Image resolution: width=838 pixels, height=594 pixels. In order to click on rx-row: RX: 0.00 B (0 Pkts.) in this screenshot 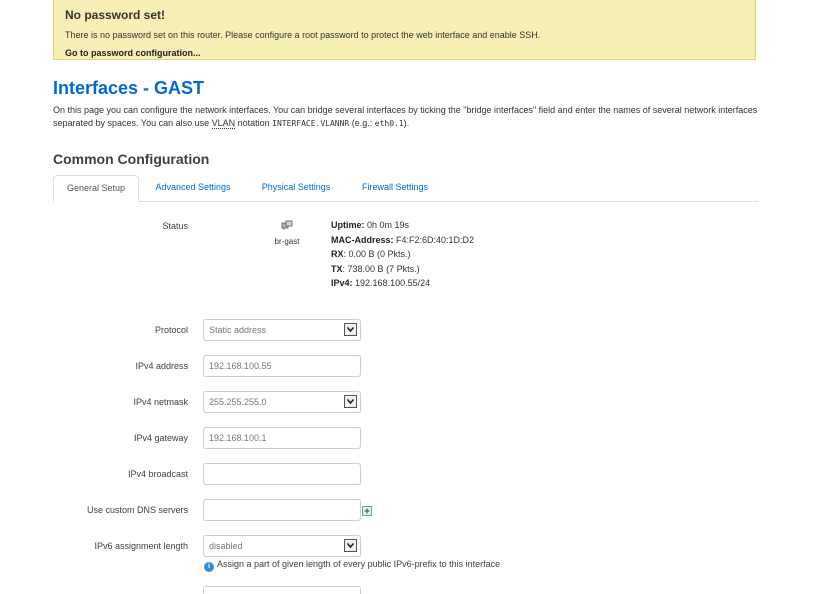, I will do `click(371, 254)`.